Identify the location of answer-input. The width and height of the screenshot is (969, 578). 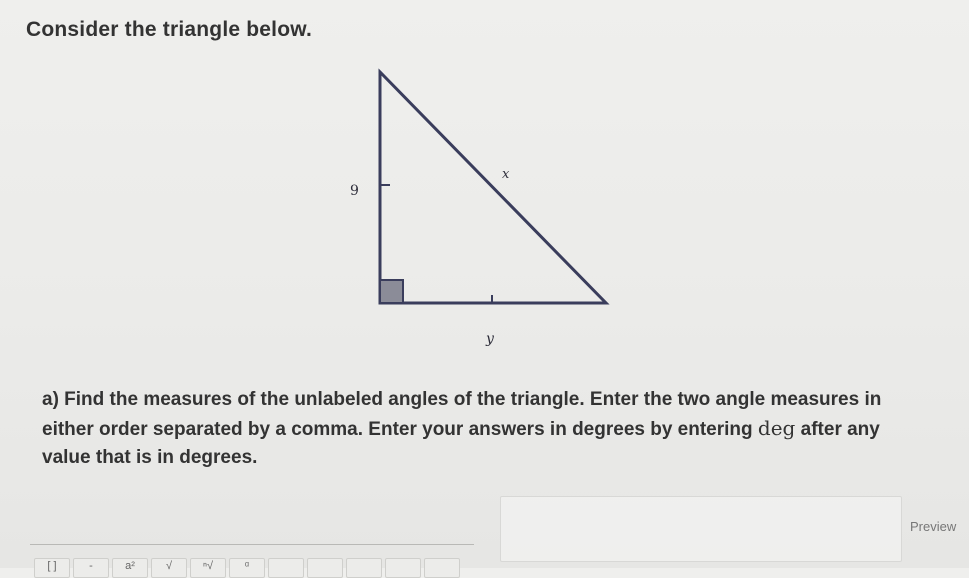
(701, 529).